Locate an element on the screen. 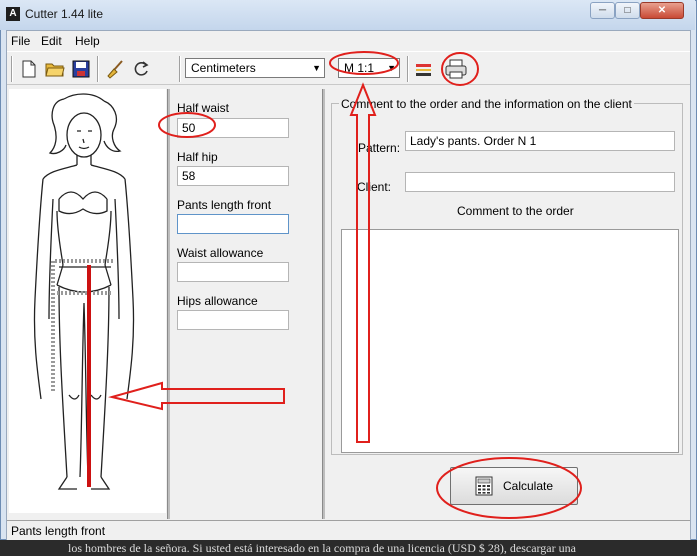 This screenshot has height=556, width=697. half-waist-field: 50 is located at coordinates (233, 128).